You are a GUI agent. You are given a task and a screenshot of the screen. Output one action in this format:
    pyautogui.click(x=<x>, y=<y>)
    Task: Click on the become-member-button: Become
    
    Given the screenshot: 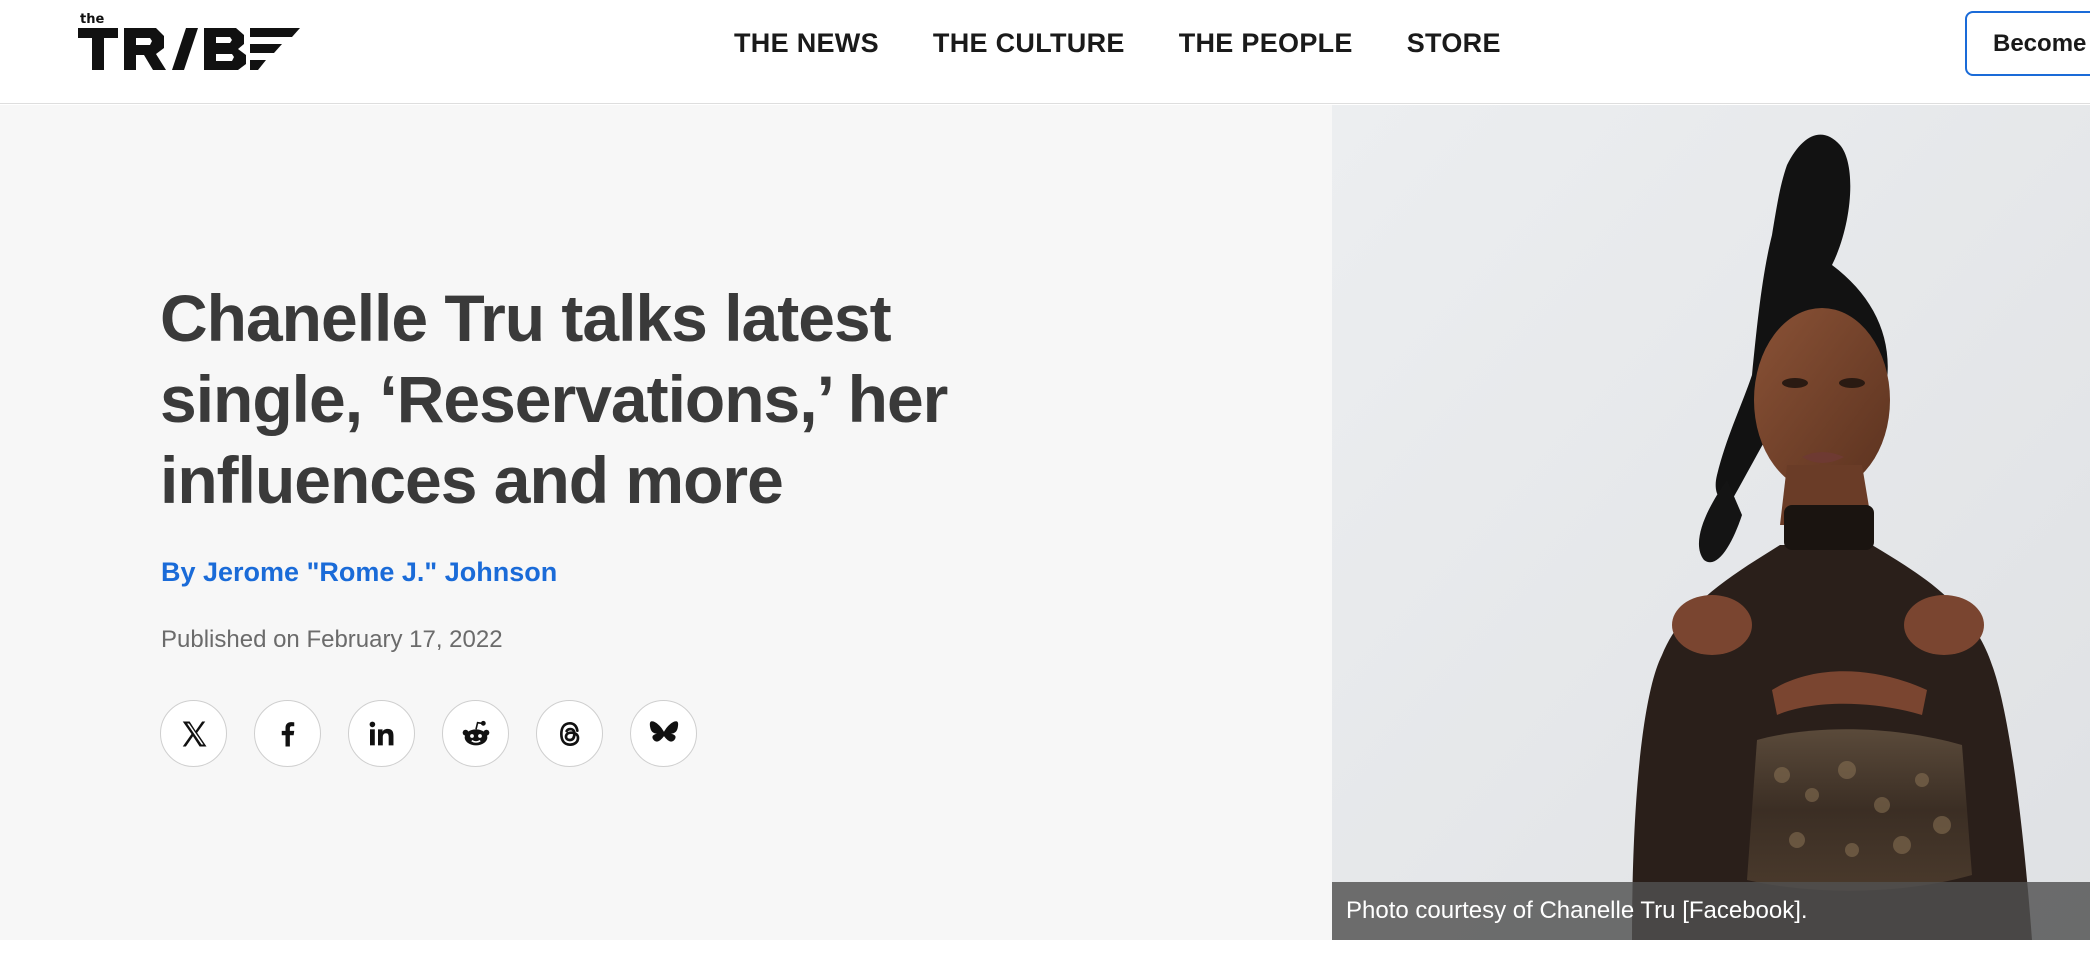 What is the action you would take?
    pyautogui.click(x=2027, y=43)
    